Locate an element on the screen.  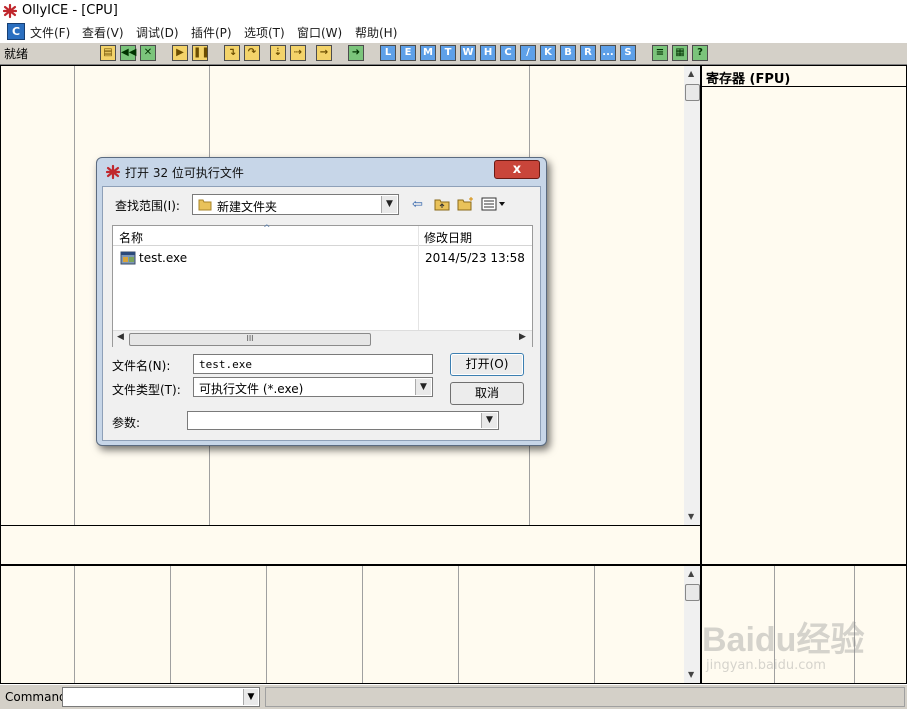
filetype-value: 可执行文件 (*.exe) is located at coordinates (251, 389).